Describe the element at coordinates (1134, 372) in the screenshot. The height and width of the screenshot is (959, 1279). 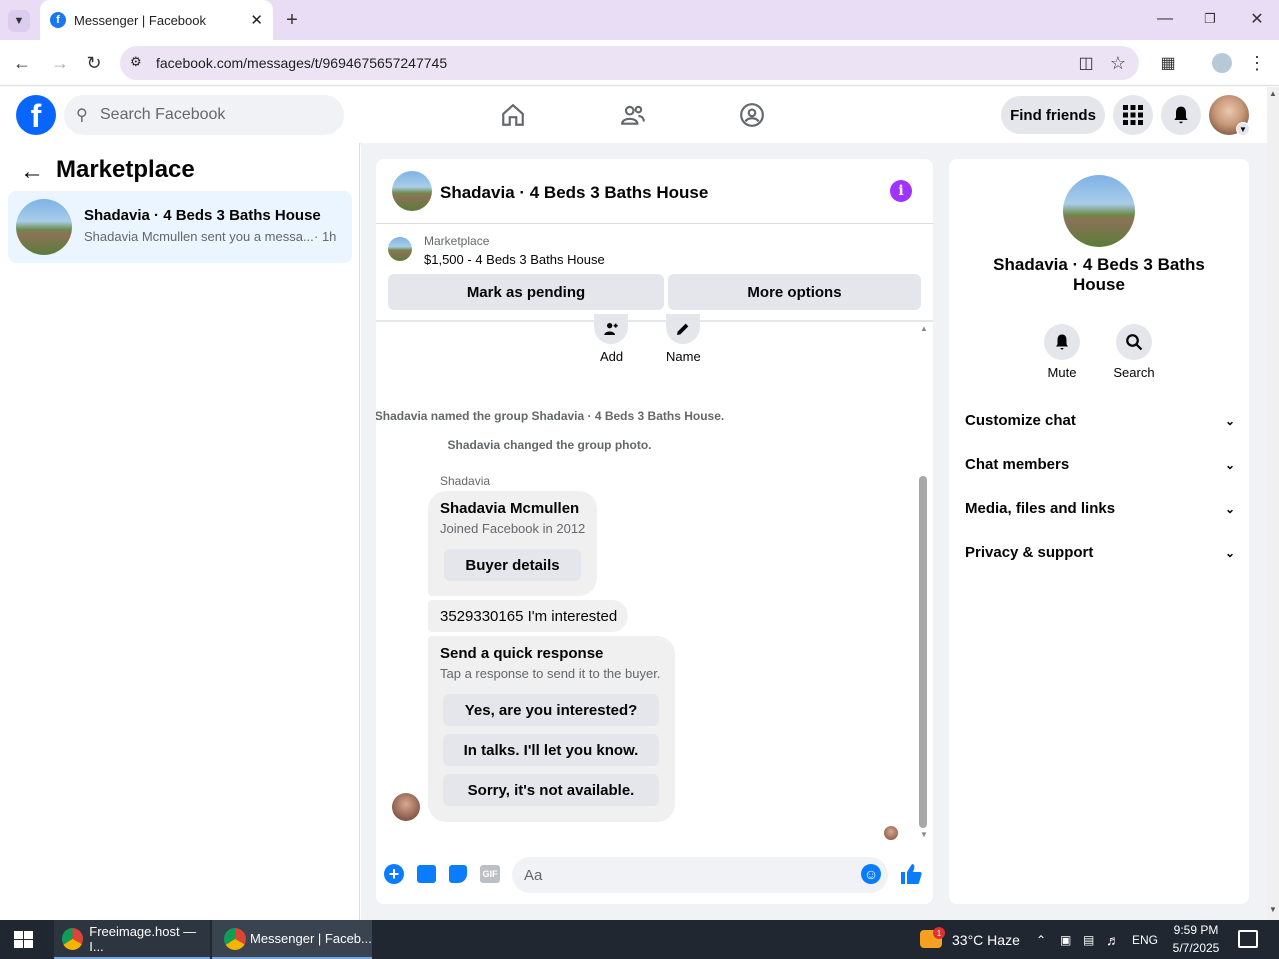
I see `search-label: Search` at that location.